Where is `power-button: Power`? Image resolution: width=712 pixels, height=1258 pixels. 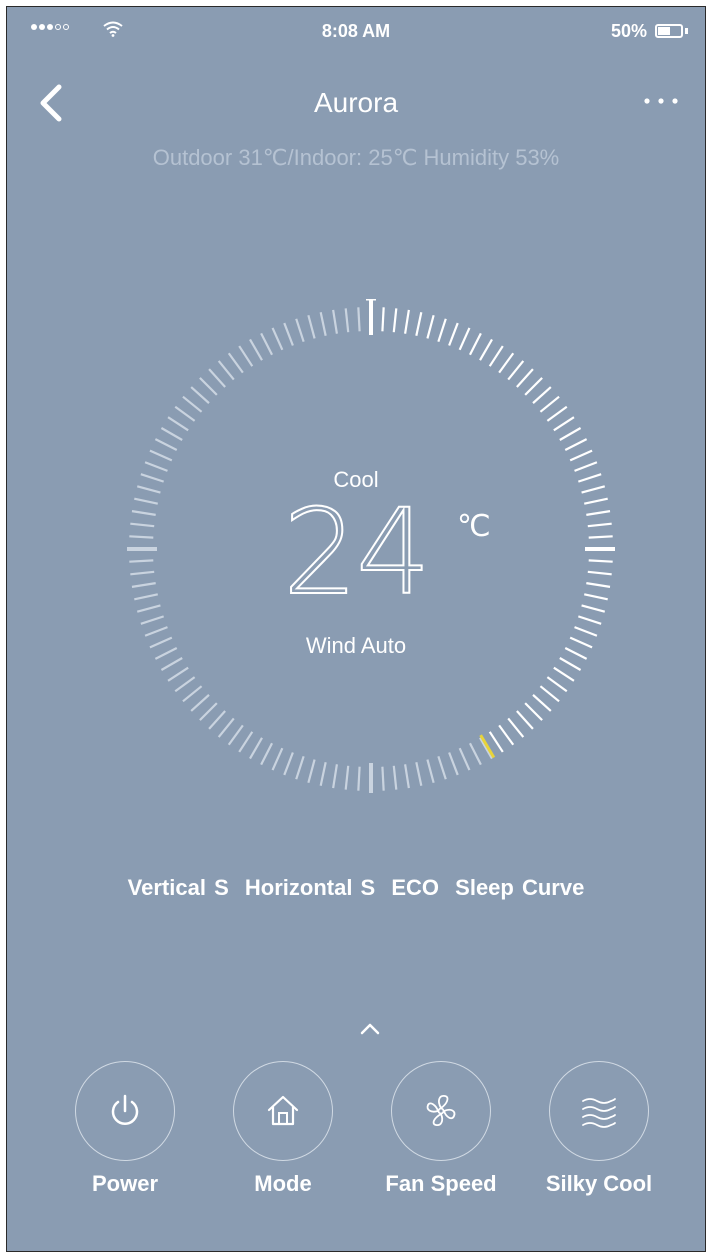 power-button: Power is located at coordinates (125, 1129).